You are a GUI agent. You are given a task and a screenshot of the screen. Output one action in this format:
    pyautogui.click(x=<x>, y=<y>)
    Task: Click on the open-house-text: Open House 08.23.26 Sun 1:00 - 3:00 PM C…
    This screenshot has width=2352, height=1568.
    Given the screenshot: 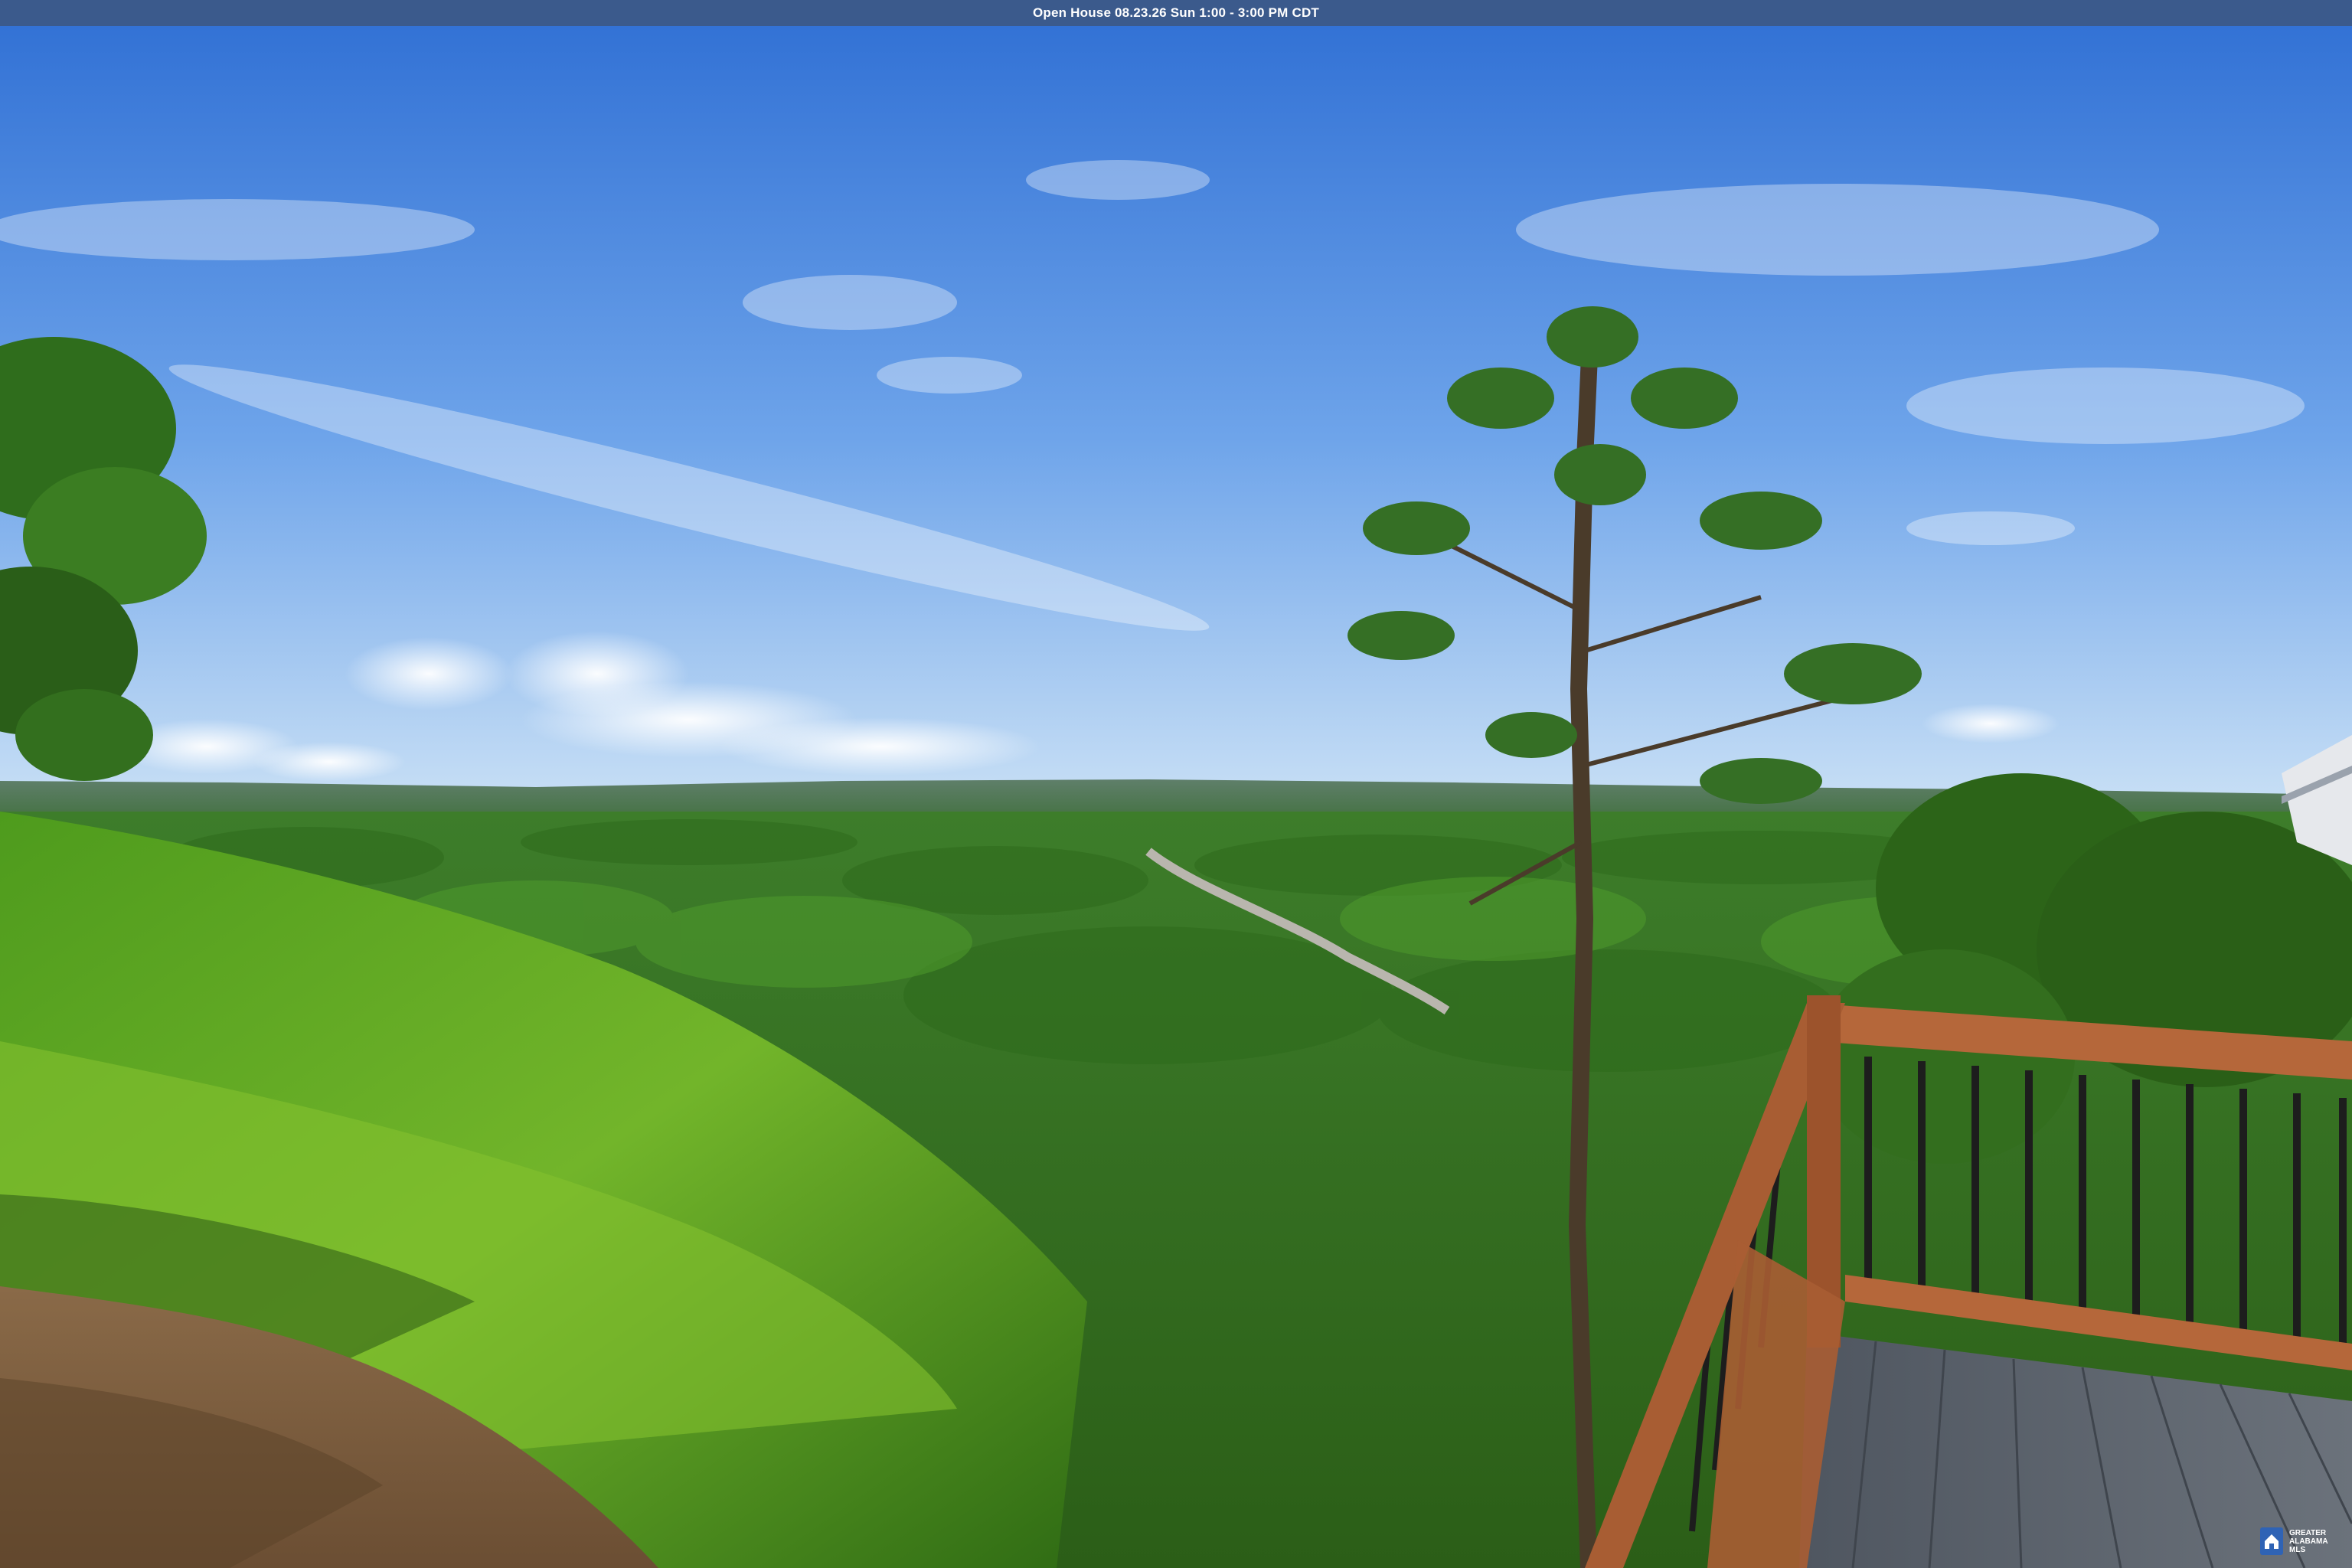 What is the action you would take?
    pyautogui.click(x=1176, y=12)
    